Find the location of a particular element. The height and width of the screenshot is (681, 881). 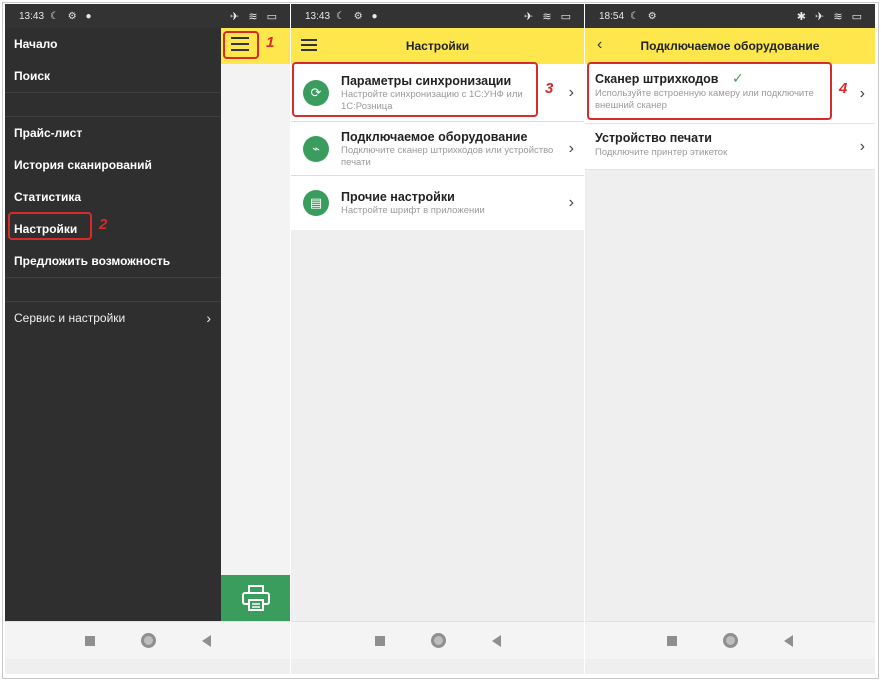

drawer-item-statistics: Статистика is located at coordinates (113, 197).